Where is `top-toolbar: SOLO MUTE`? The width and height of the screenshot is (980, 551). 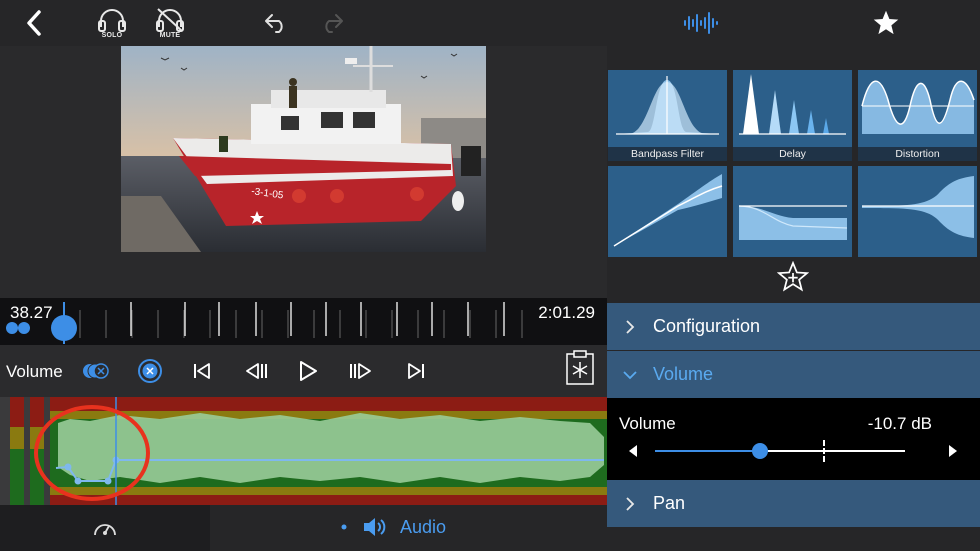 top-toolbar: SOLO MUTE is located at coordinates (490, 23).